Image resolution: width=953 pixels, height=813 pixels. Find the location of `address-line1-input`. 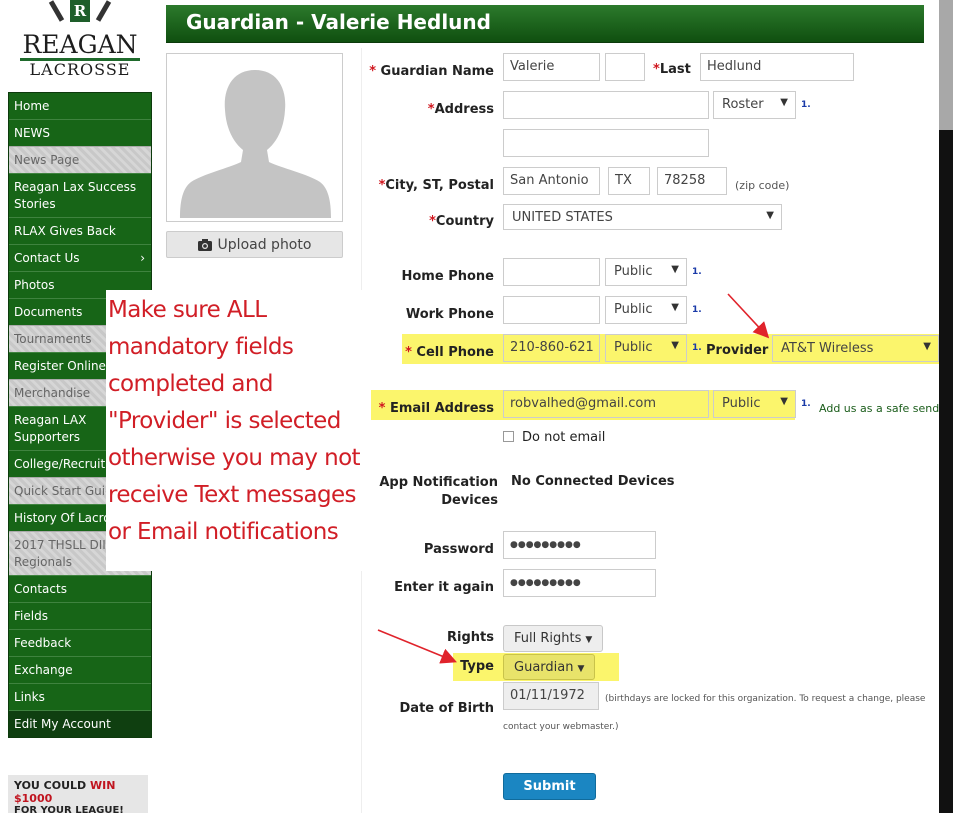

address-line1-input is located at coordinates (606, 105).